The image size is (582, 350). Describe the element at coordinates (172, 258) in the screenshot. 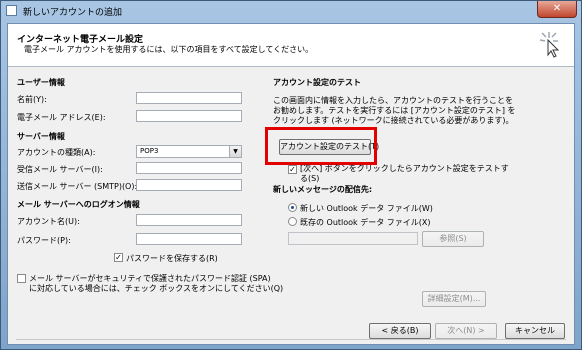

I see `remember-password-label: パスワードを保存する(R)` at that location.